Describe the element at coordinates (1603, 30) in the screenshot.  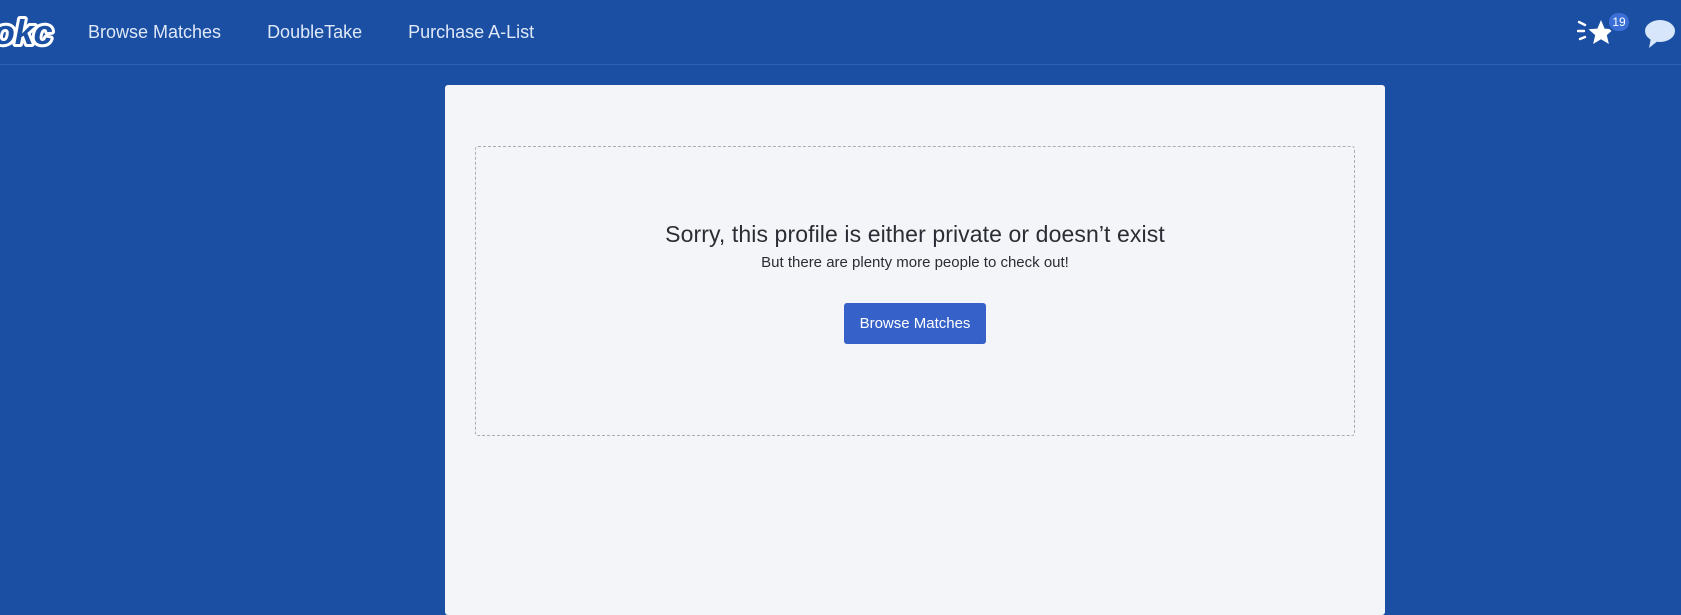
I see `likes-button: 19` at that location.